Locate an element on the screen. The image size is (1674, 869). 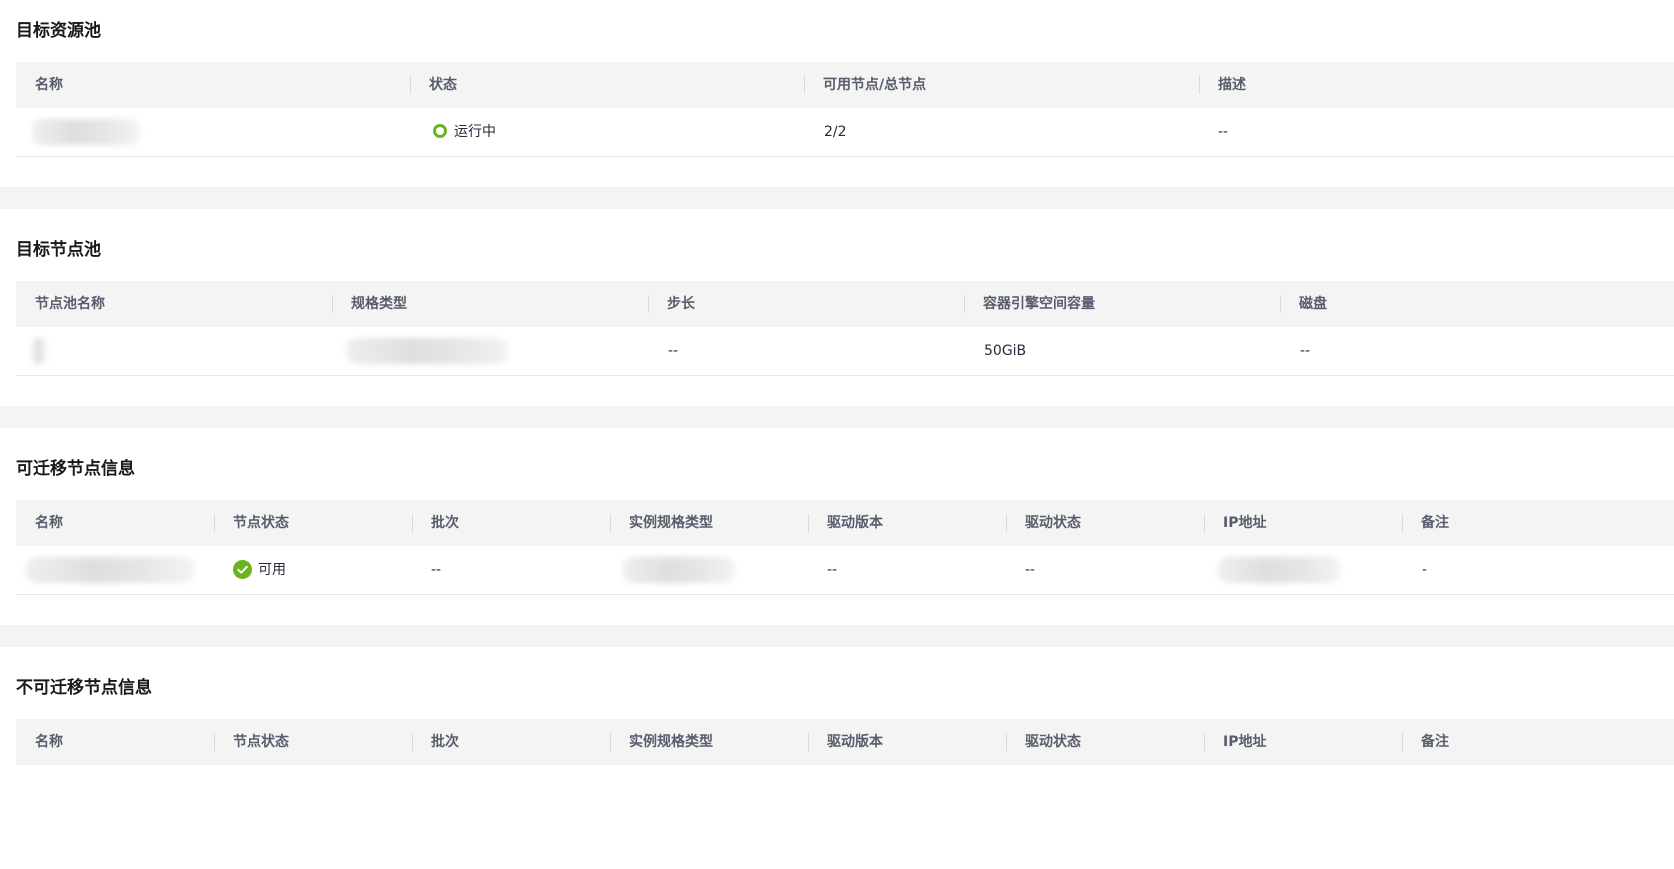
resource-pool-table: 名称 状态 可用节点/总节点 描述 运行中 2/2 -- is located at coordinates (845, 109).